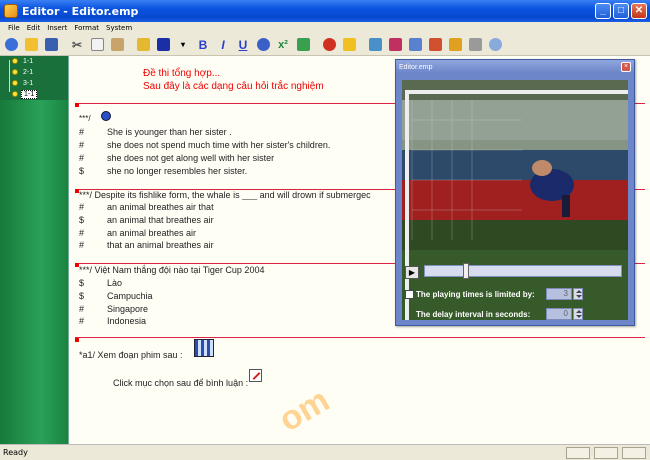  What do you see at coordinates (639, 11) in the screenshot?
I see `close-button: ✕` at bounding box center [639, 11].